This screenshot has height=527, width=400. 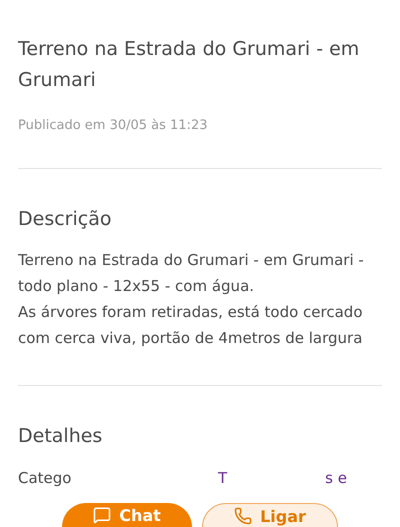 I want to click on description-text: Terreno na Estrada do Grumari - em Grumari - todo plano - 12x55 - com água., so click(x=191, y=273).